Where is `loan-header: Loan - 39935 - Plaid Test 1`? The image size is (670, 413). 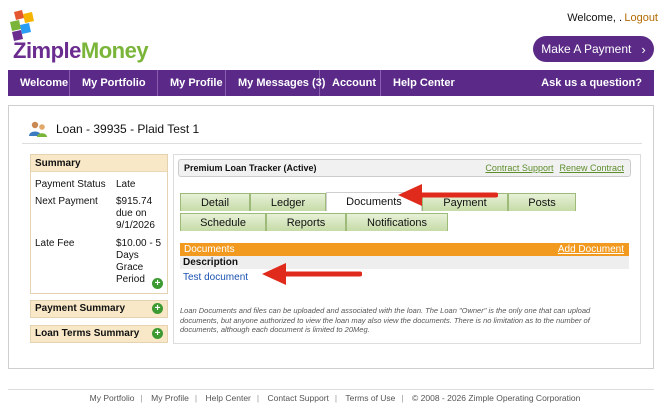
loan-header: Loan - 39935 - Plaid Test 1 is located at coordinates (332, 129).